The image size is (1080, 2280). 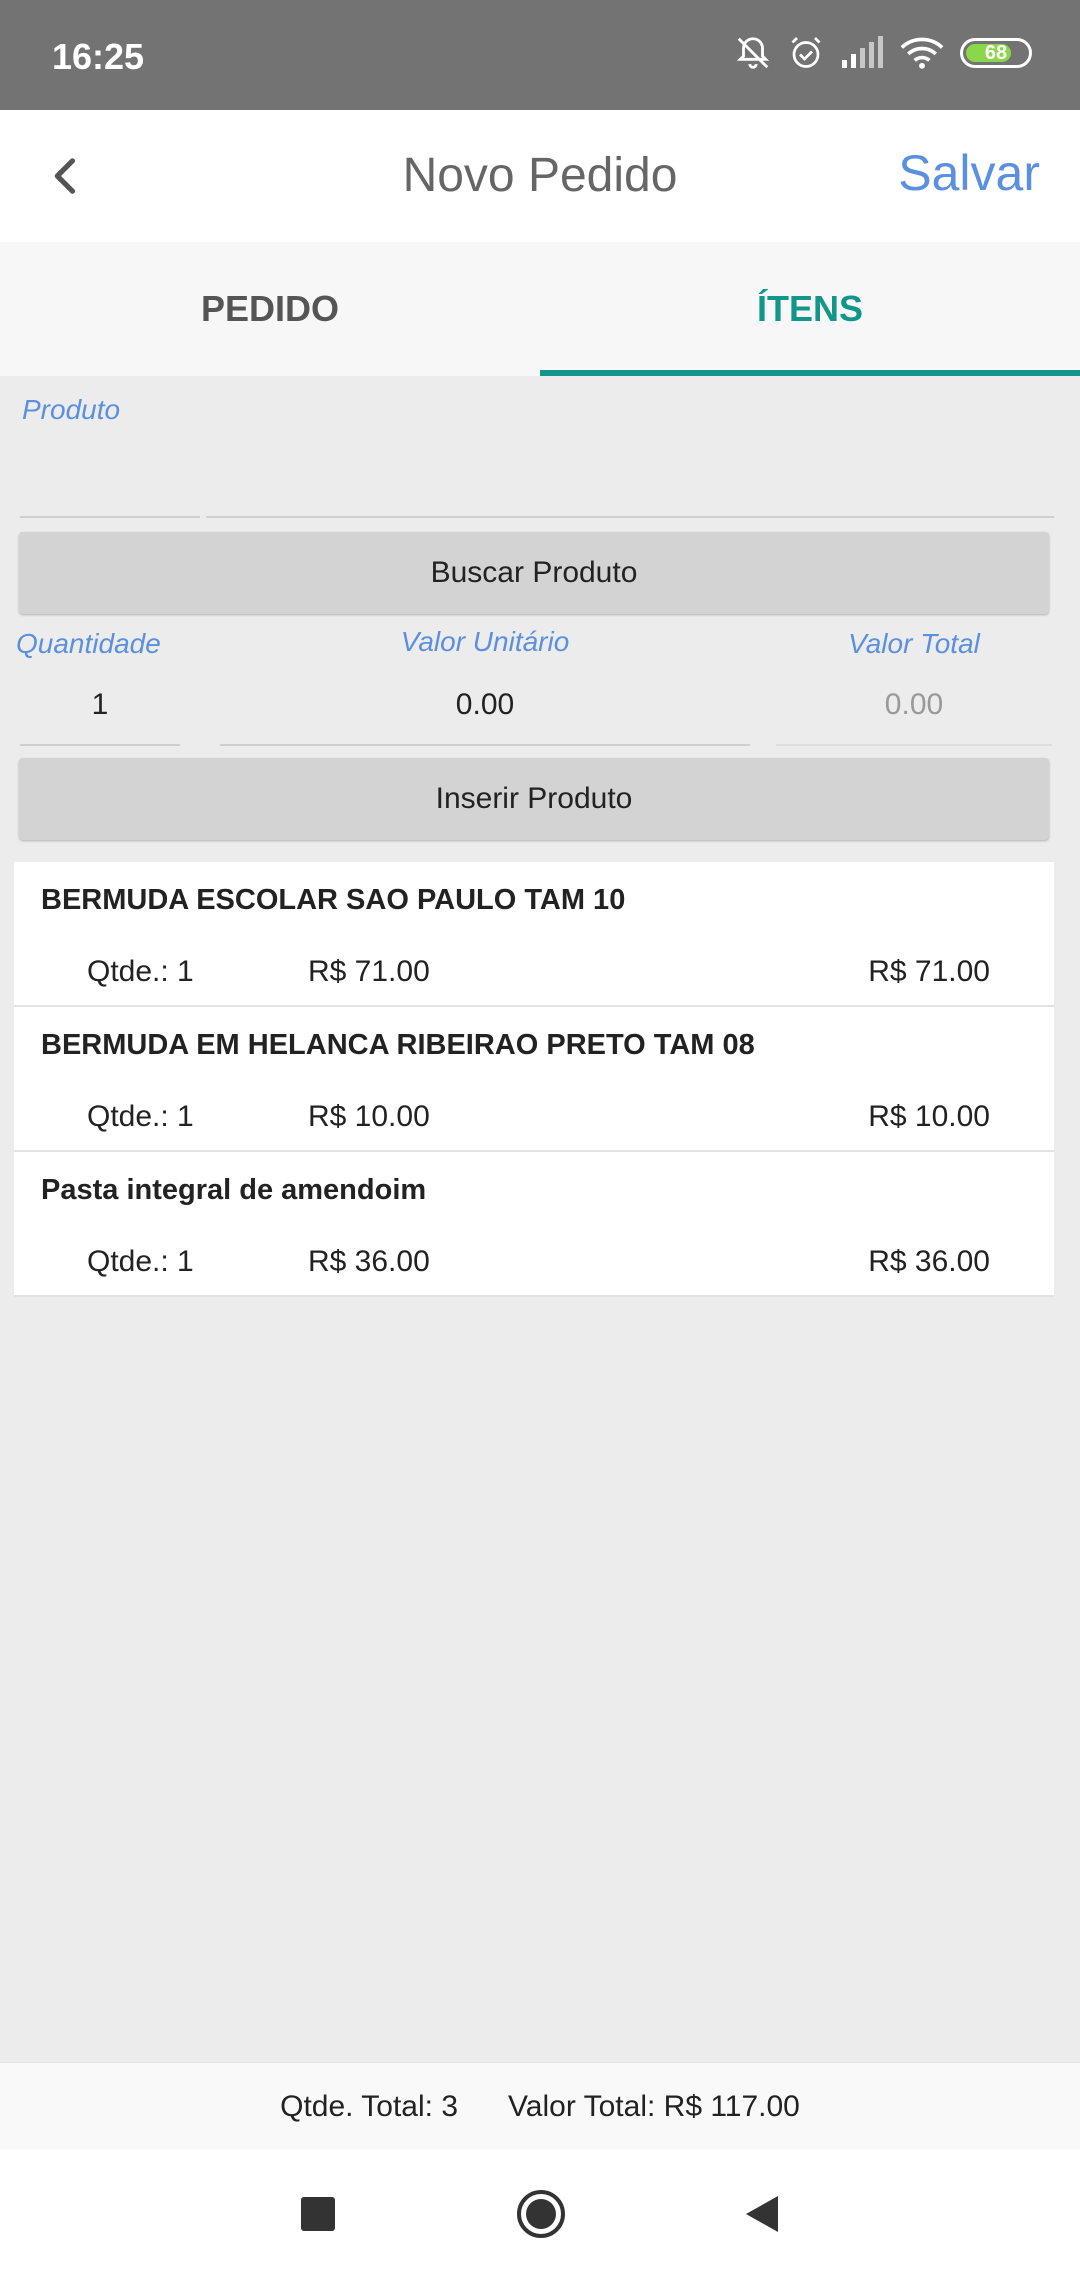 I want to click on item-name: BERMUDA ESCOLAR SAO PAULO TAM 10, so click(x=333, y=900).